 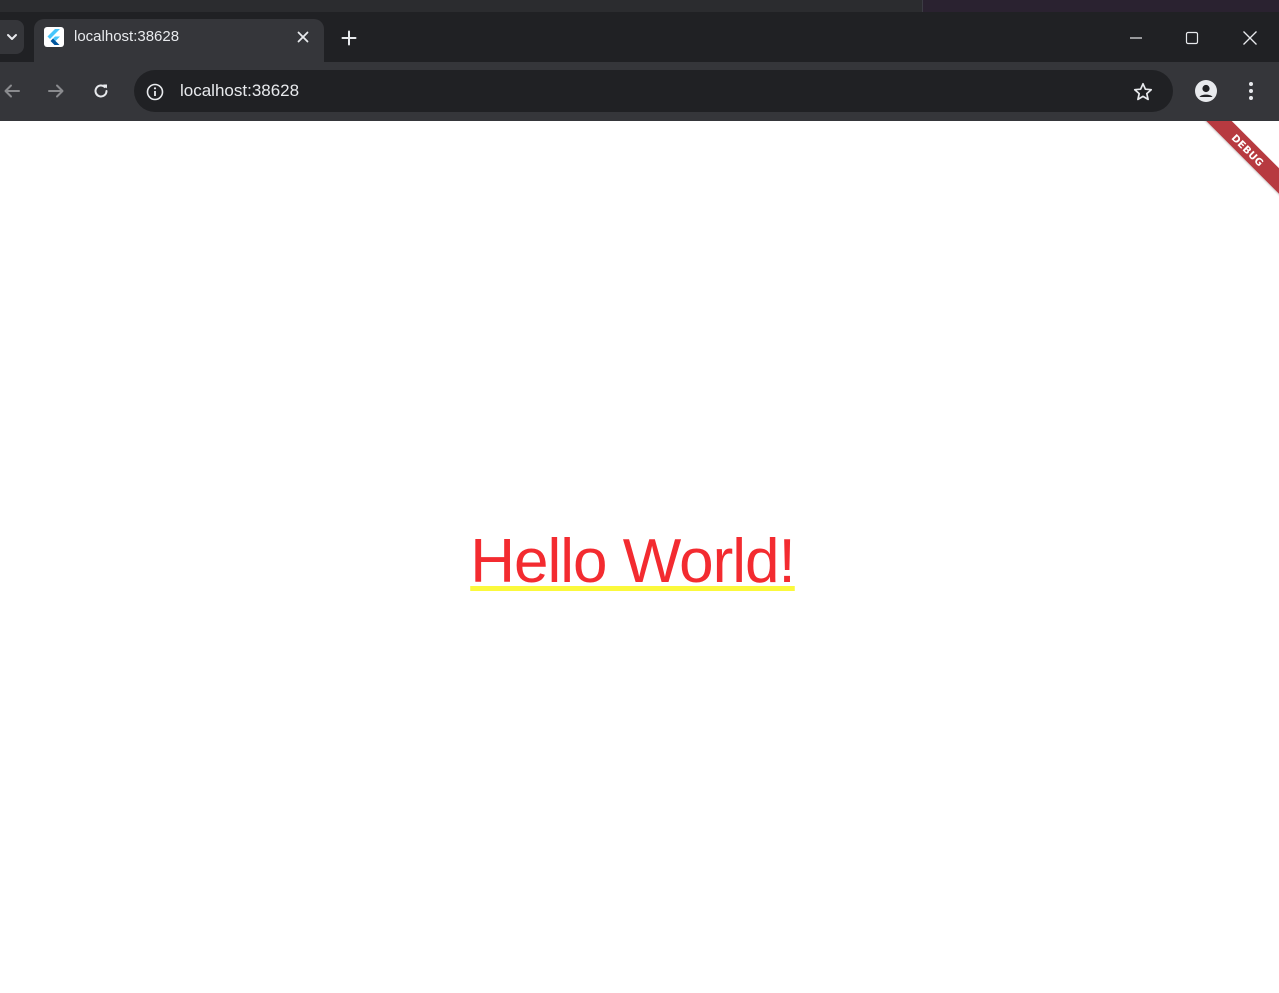 What do you see at coordinates (1100, 6) in the screenshot?
I see `background-window-edge` at bounding box center [1100, 6].